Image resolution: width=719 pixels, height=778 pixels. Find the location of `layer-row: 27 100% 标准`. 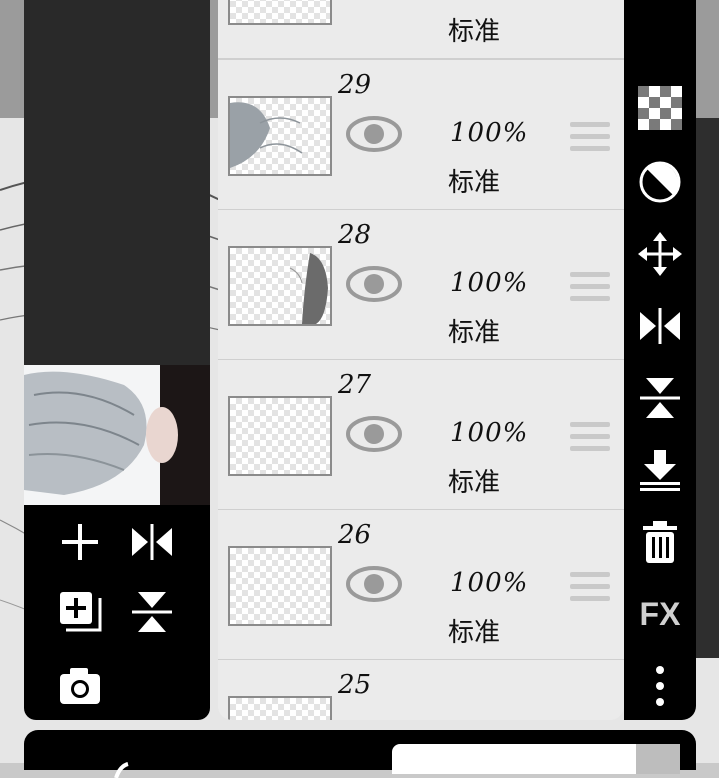

layer-row: 27 100% 标准 is located at coordinates (421, 435).